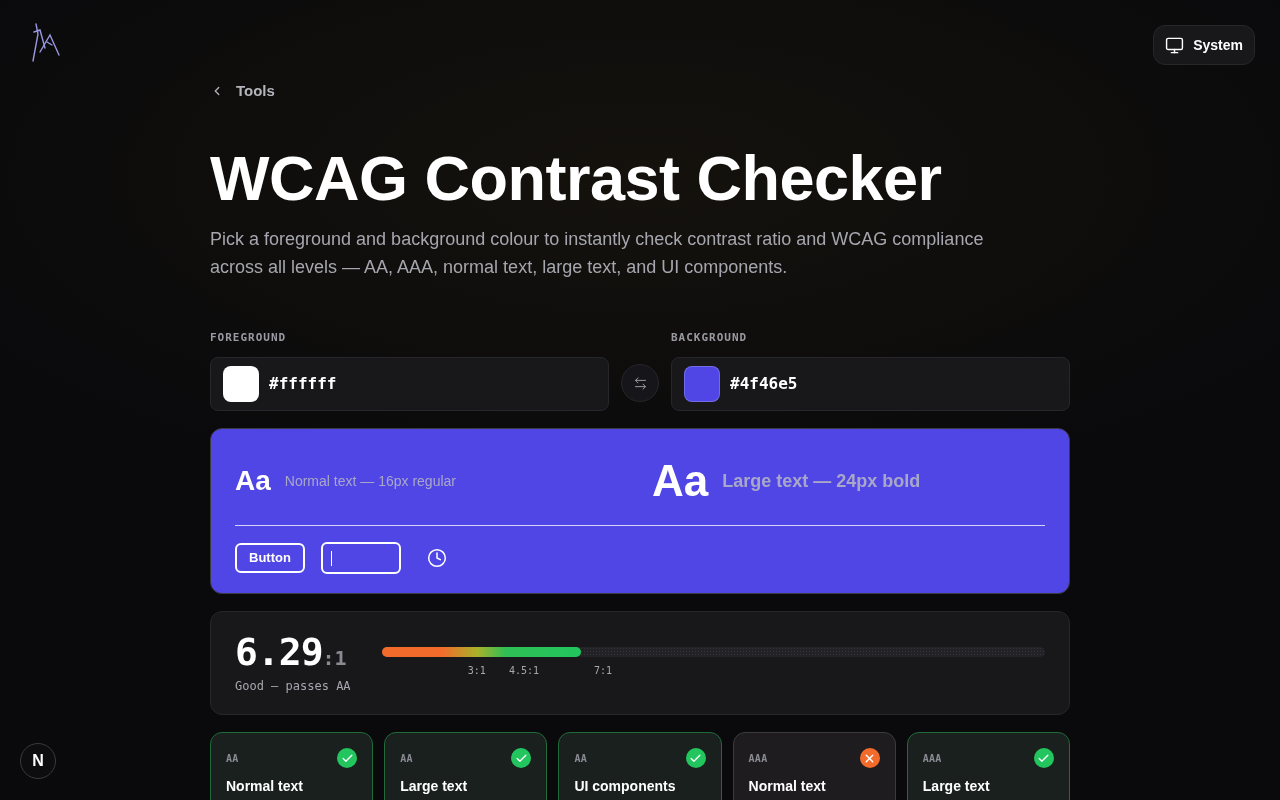 Image resolution: width=1280 pixels, height=800 pixels. What do you see at coordinates (625, 786) in the screenshot?
I see `result-label: UI components` at bounding box center [625, 786].